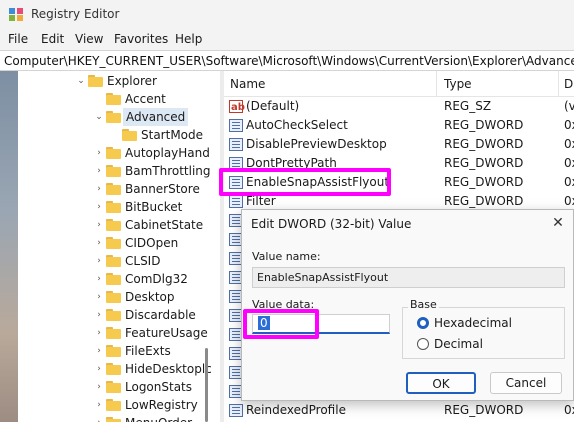  I want to click on menu-help: Help, so click(188, 39).